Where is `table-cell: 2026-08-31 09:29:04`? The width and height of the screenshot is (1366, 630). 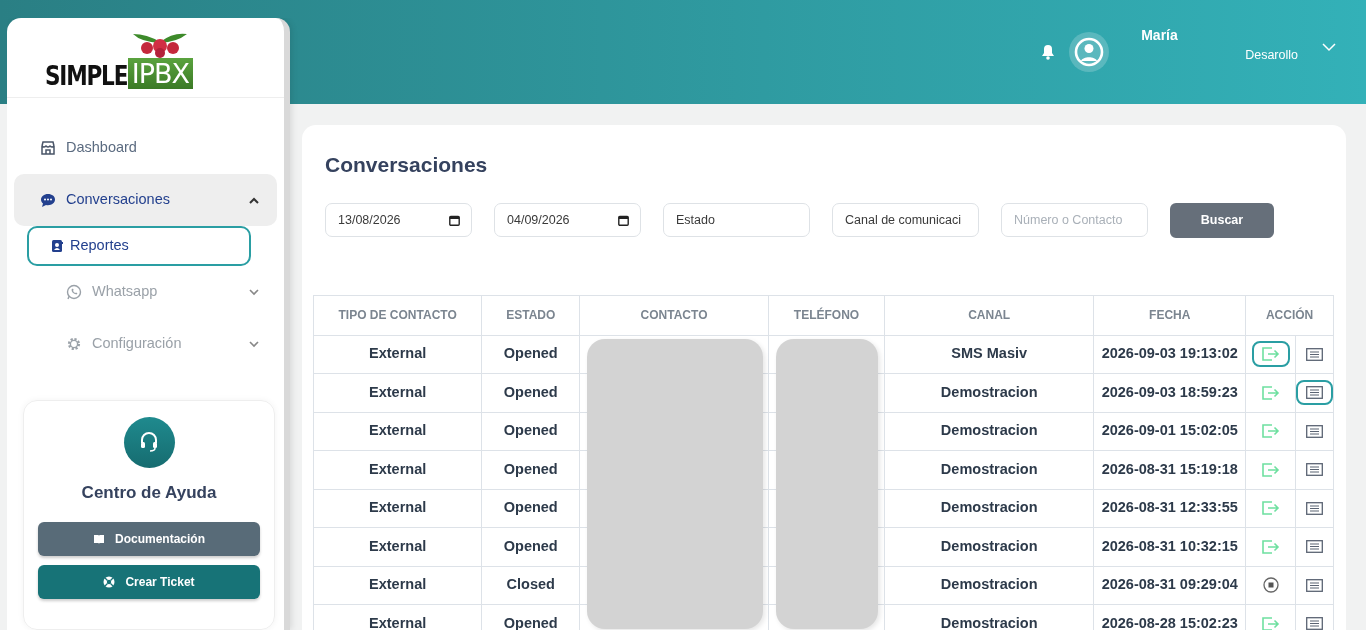 table-cell: 2026-08-31 09:29:04 is located at coordinates (1169, 584).